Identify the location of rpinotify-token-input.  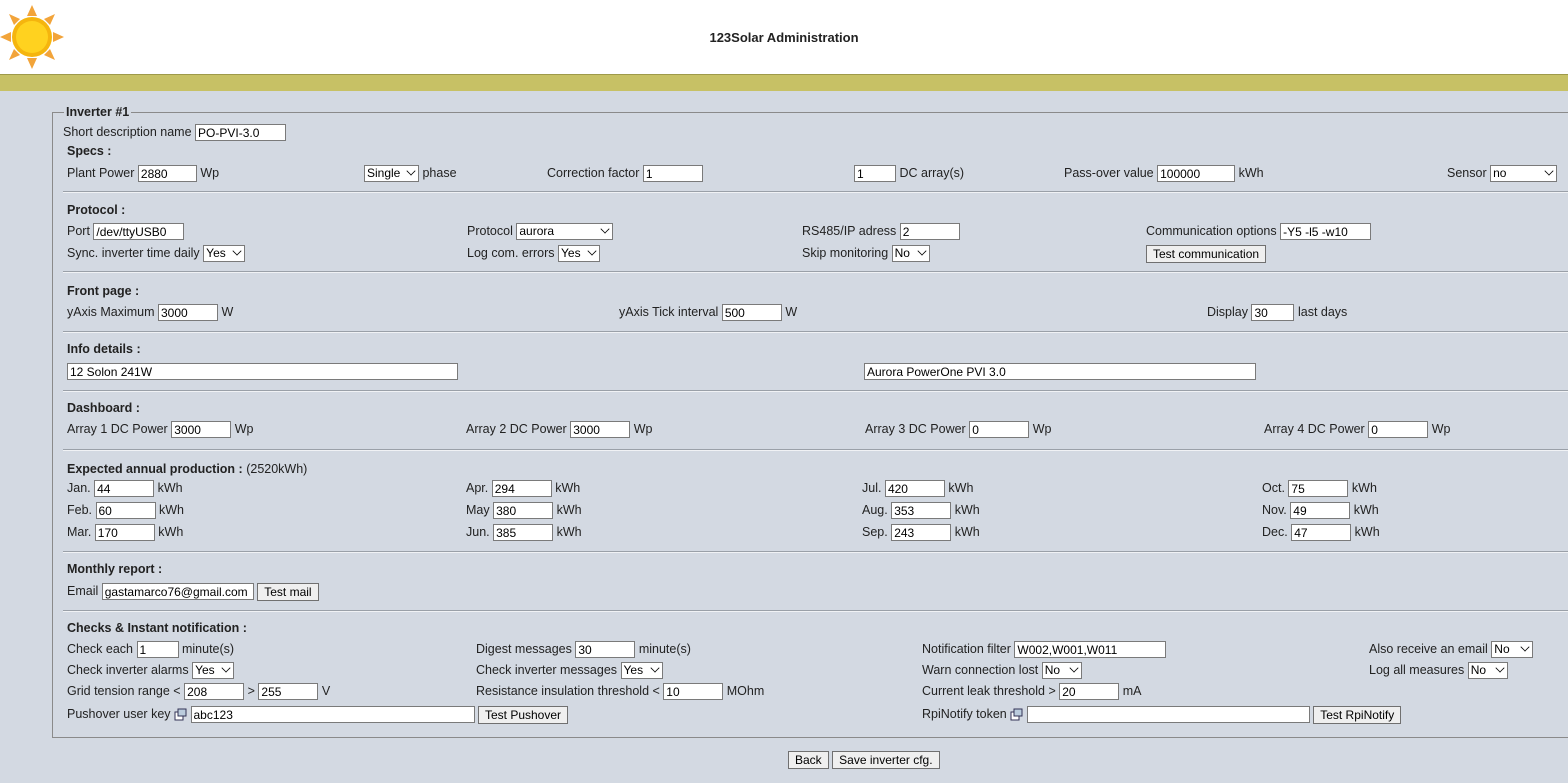
(1168, 715).